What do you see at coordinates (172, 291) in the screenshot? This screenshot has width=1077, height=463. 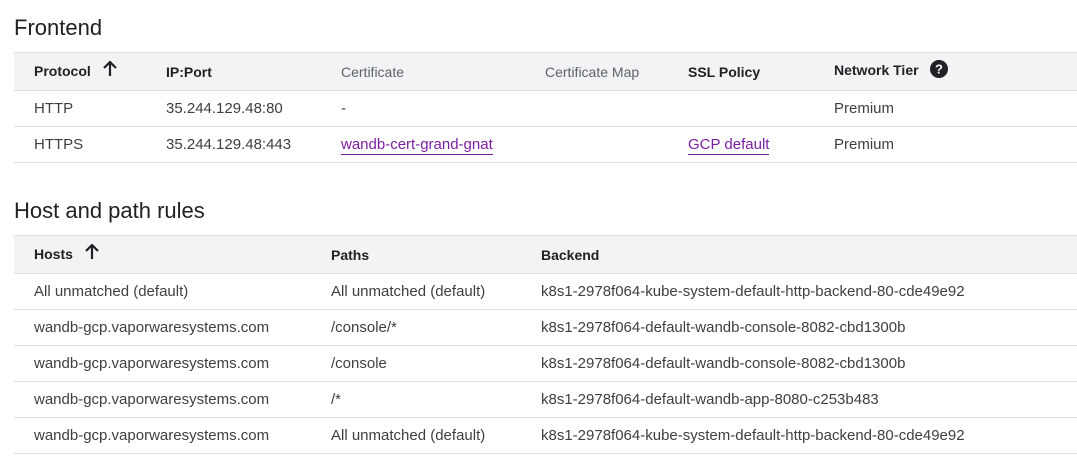 I see `cell-host: All unmatched (default)` at bounding box center [172, 291].